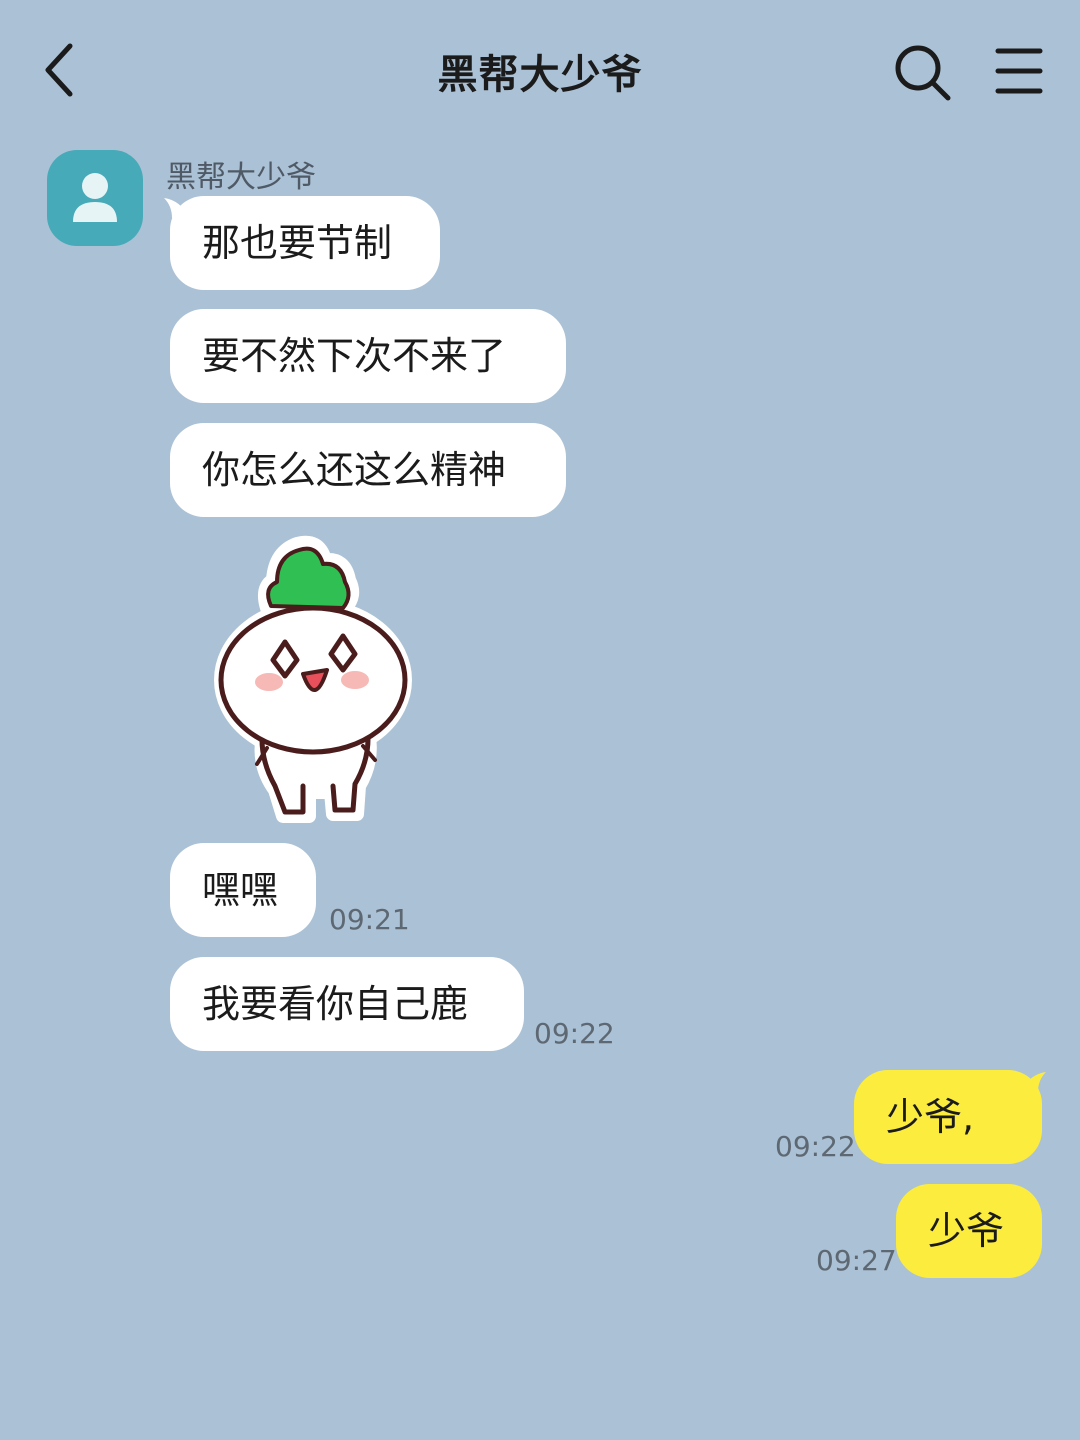 The height and width of the screenshot is (1440, 1080). I want to click on radish-sticker-icon, so click(313, 679).